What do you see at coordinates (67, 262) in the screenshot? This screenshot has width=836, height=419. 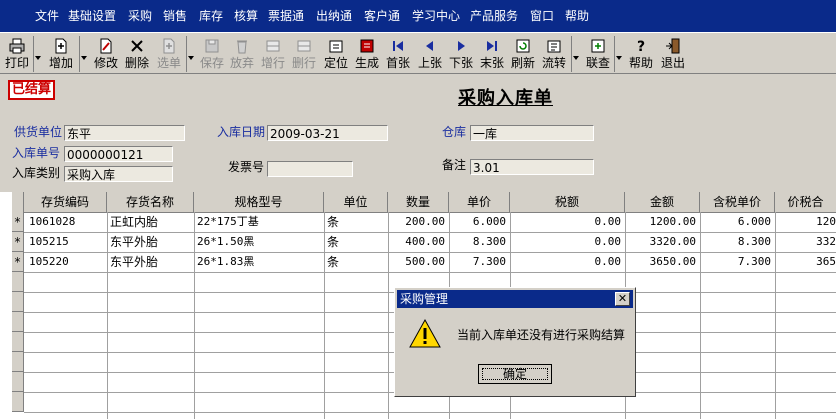 I see `cell-code: 105220` at bounding box center [67, 262].